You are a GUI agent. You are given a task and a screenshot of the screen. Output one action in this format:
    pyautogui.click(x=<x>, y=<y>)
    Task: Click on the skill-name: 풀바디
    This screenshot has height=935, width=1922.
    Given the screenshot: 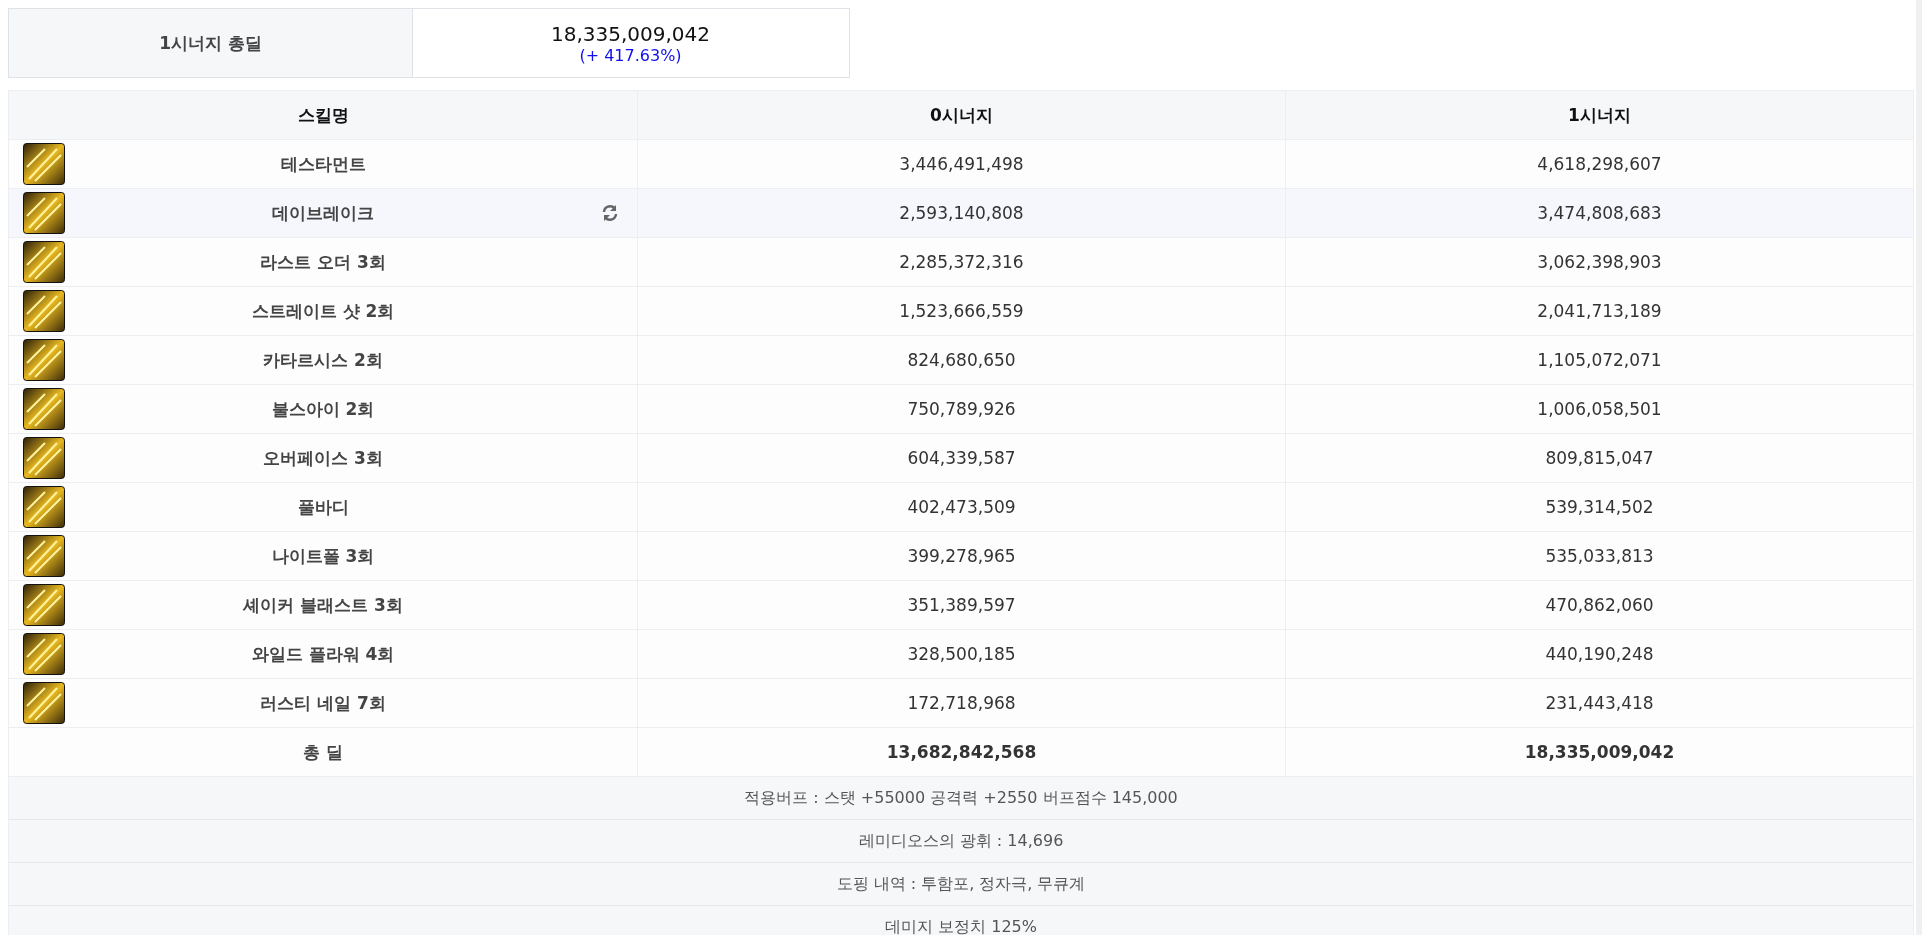 What is the action you would take?
    pyautogui.click(x=323, y=507)
    